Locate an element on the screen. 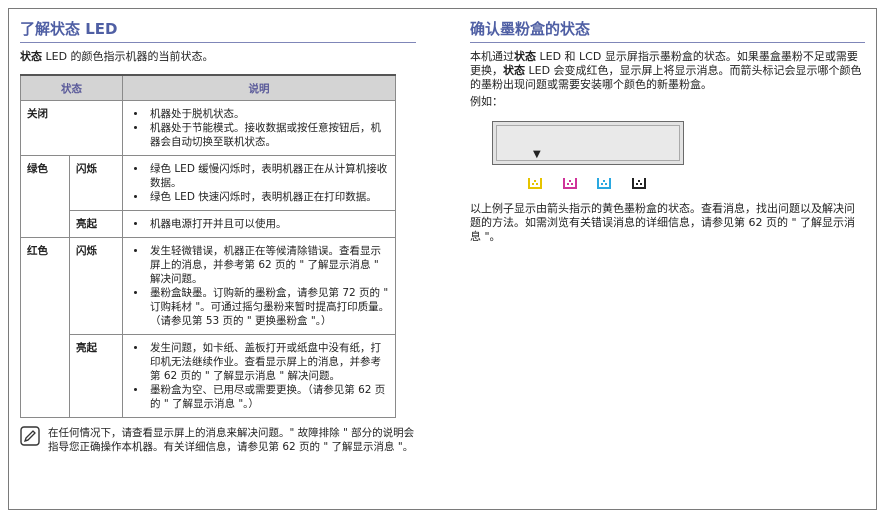 The height and width of the screenshot is (516, 885). led-section-title: 了解状态 LED is located at coordinates (218, 30).